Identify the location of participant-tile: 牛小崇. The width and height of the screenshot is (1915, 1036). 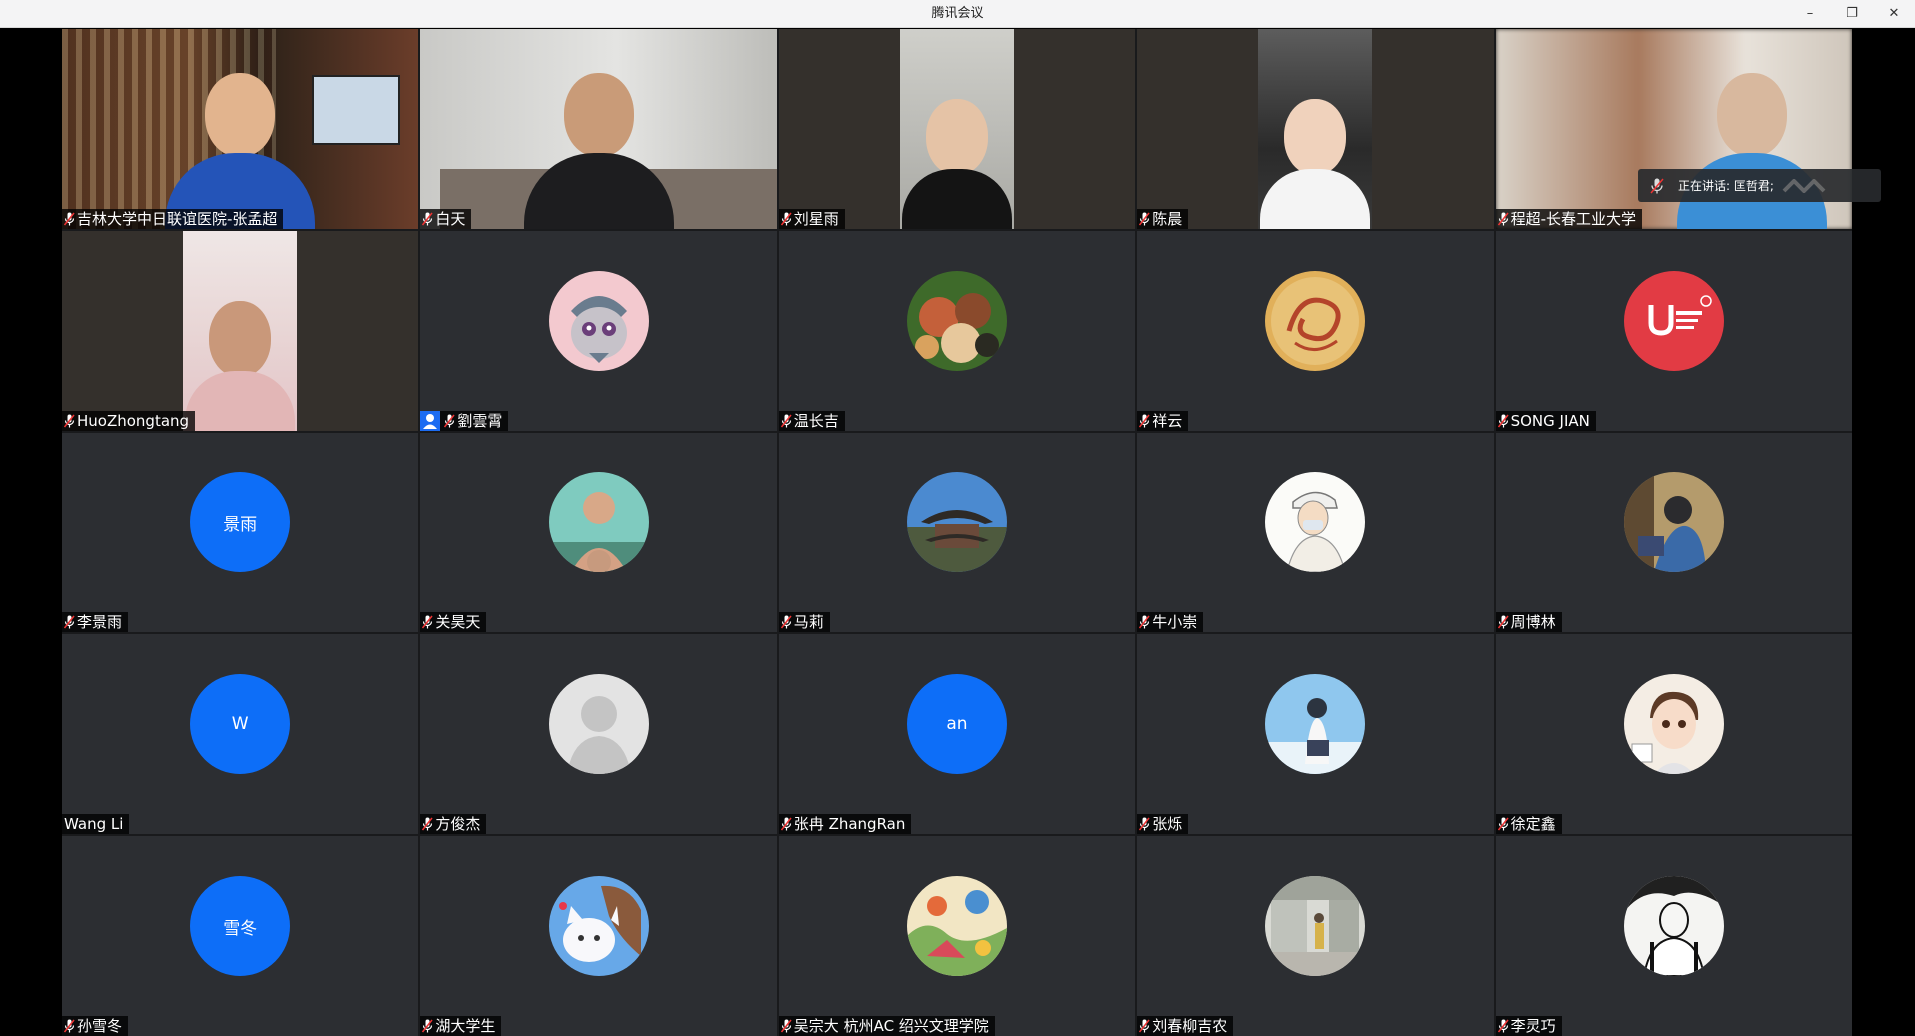
(1315, 532).